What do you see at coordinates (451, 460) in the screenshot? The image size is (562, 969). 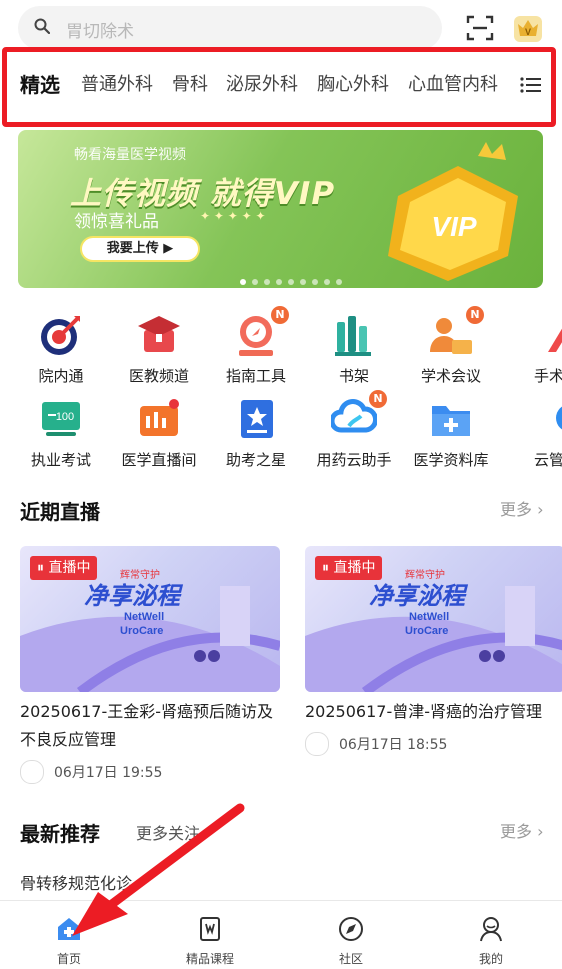 I see `grid-item-label: 医学资料库` at bounding box center [451, 460].